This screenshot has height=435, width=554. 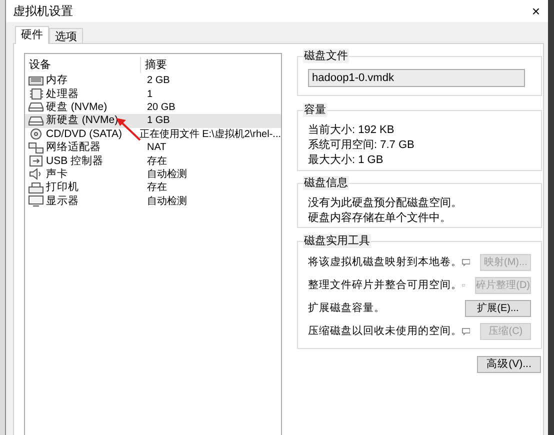 I want to click on device-row: USB 控制器 存在, so click(x=153, y=161).